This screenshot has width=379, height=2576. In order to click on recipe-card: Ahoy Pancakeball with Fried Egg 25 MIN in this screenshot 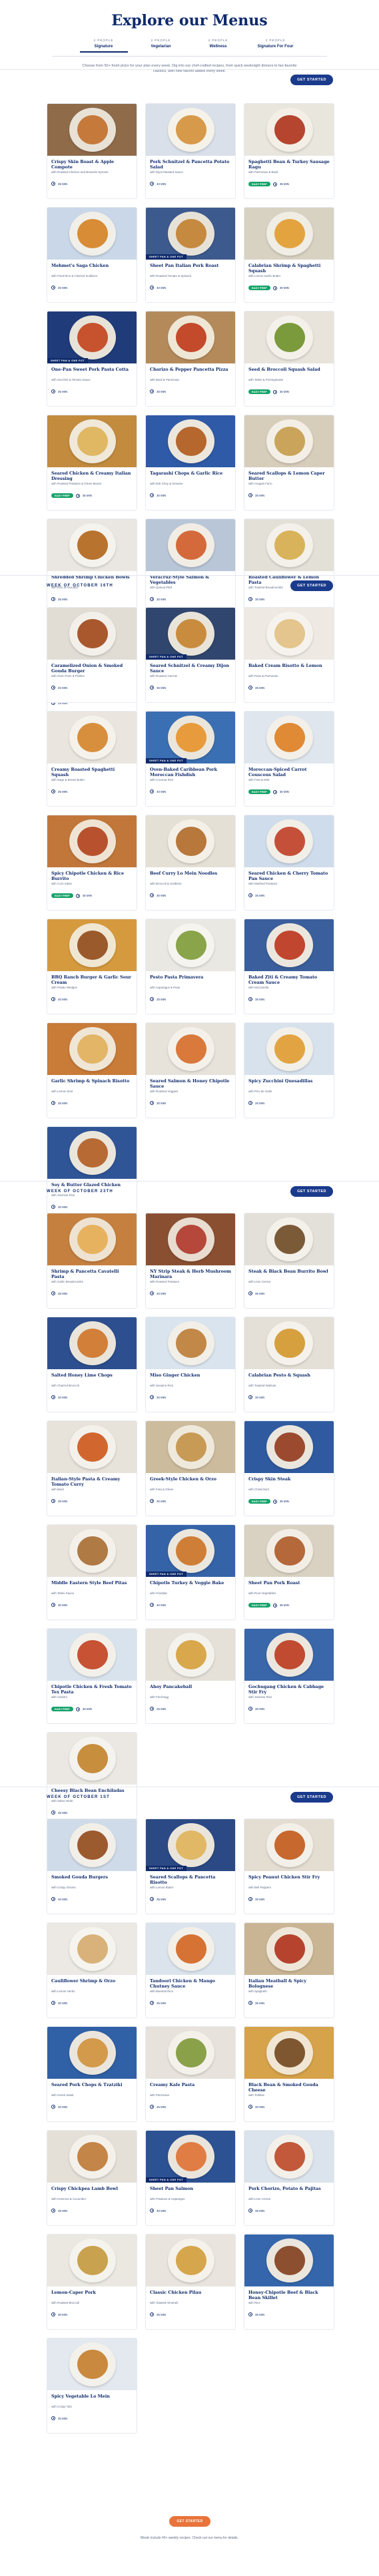, I will do `click(190, 1676)`.